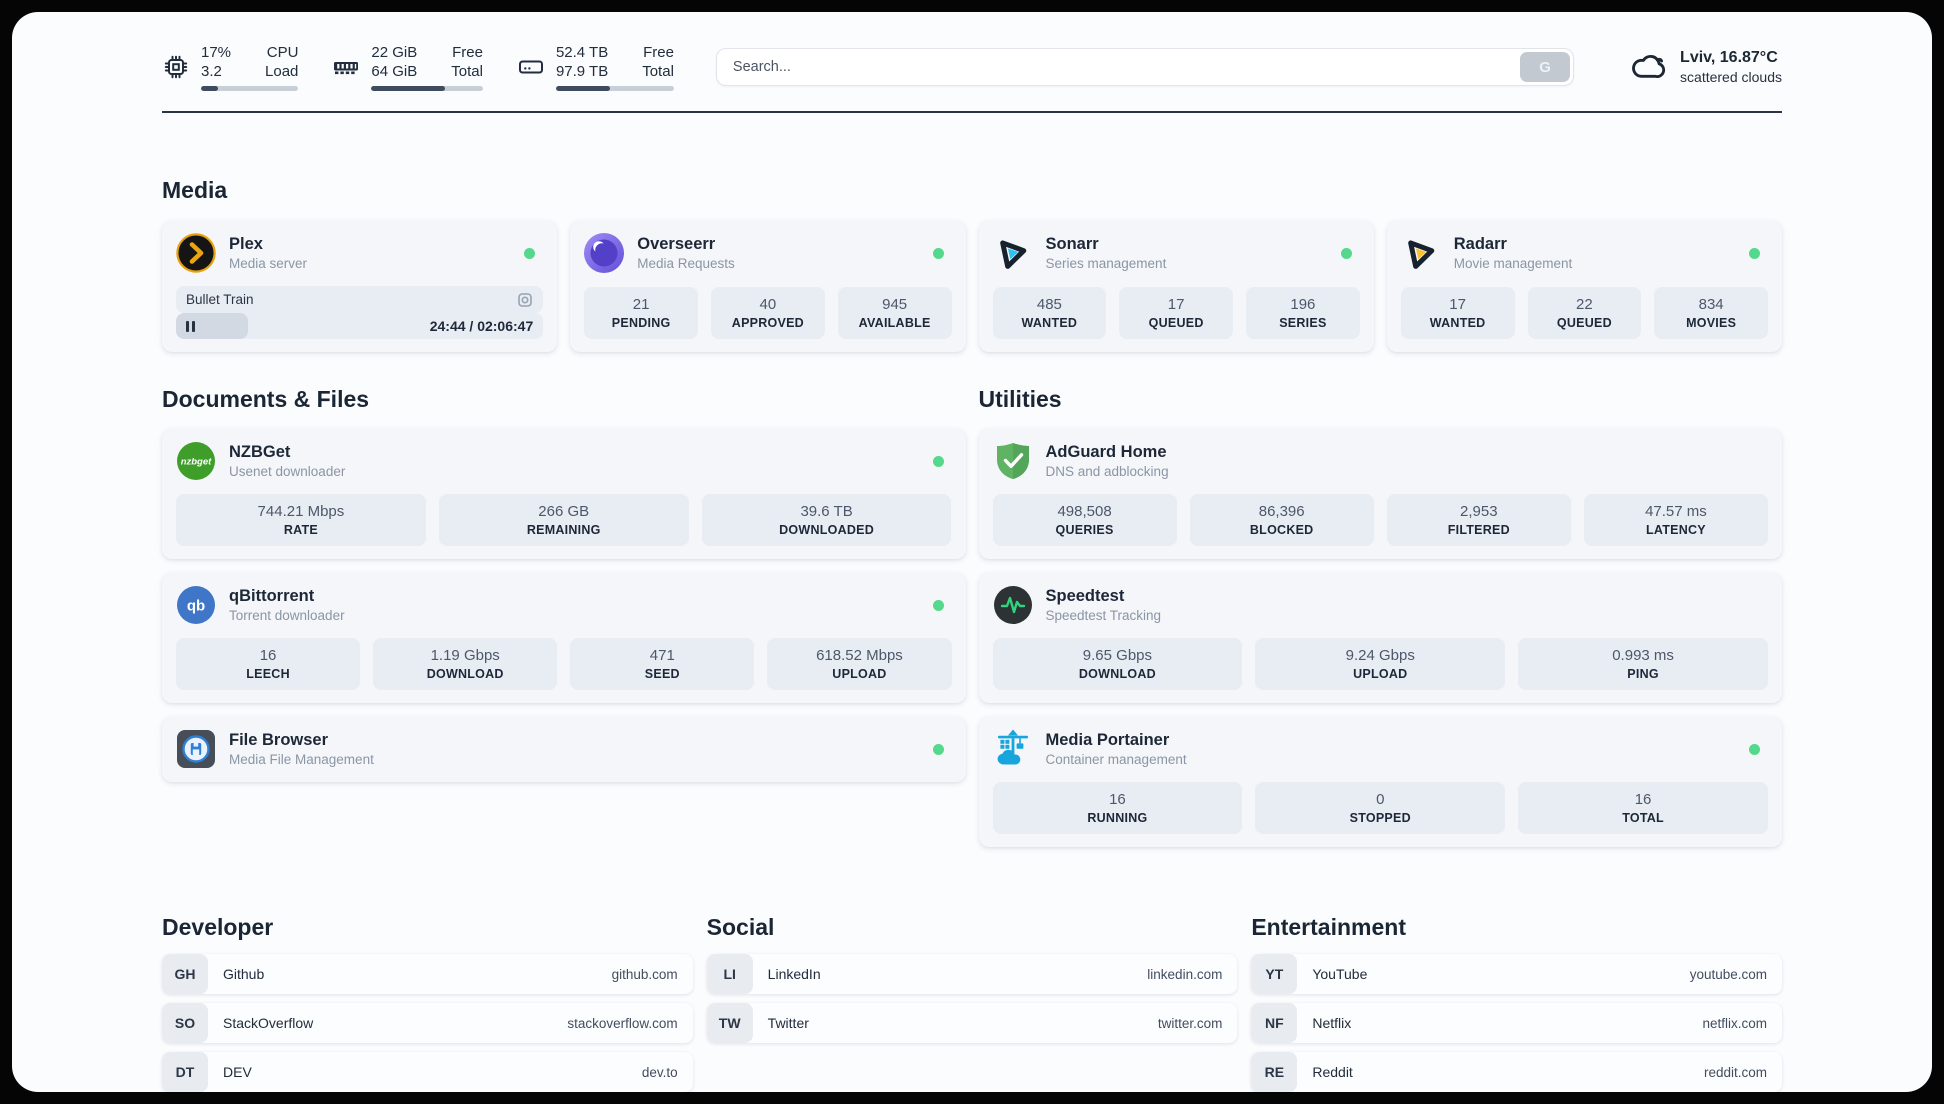  What do you see at coordinates (1380, 808) in the screenshot?
I see `stat-stopped: 0 STOPPED` at bounding box center [1380, 808].